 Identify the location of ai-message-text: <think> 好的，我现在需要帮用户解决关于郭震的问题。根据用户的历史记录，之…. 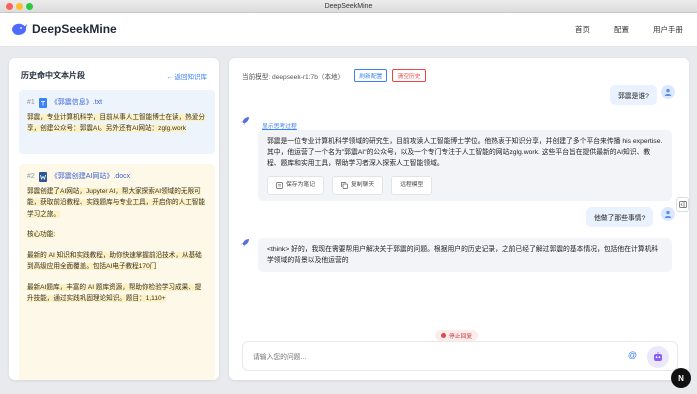
(463, 255).